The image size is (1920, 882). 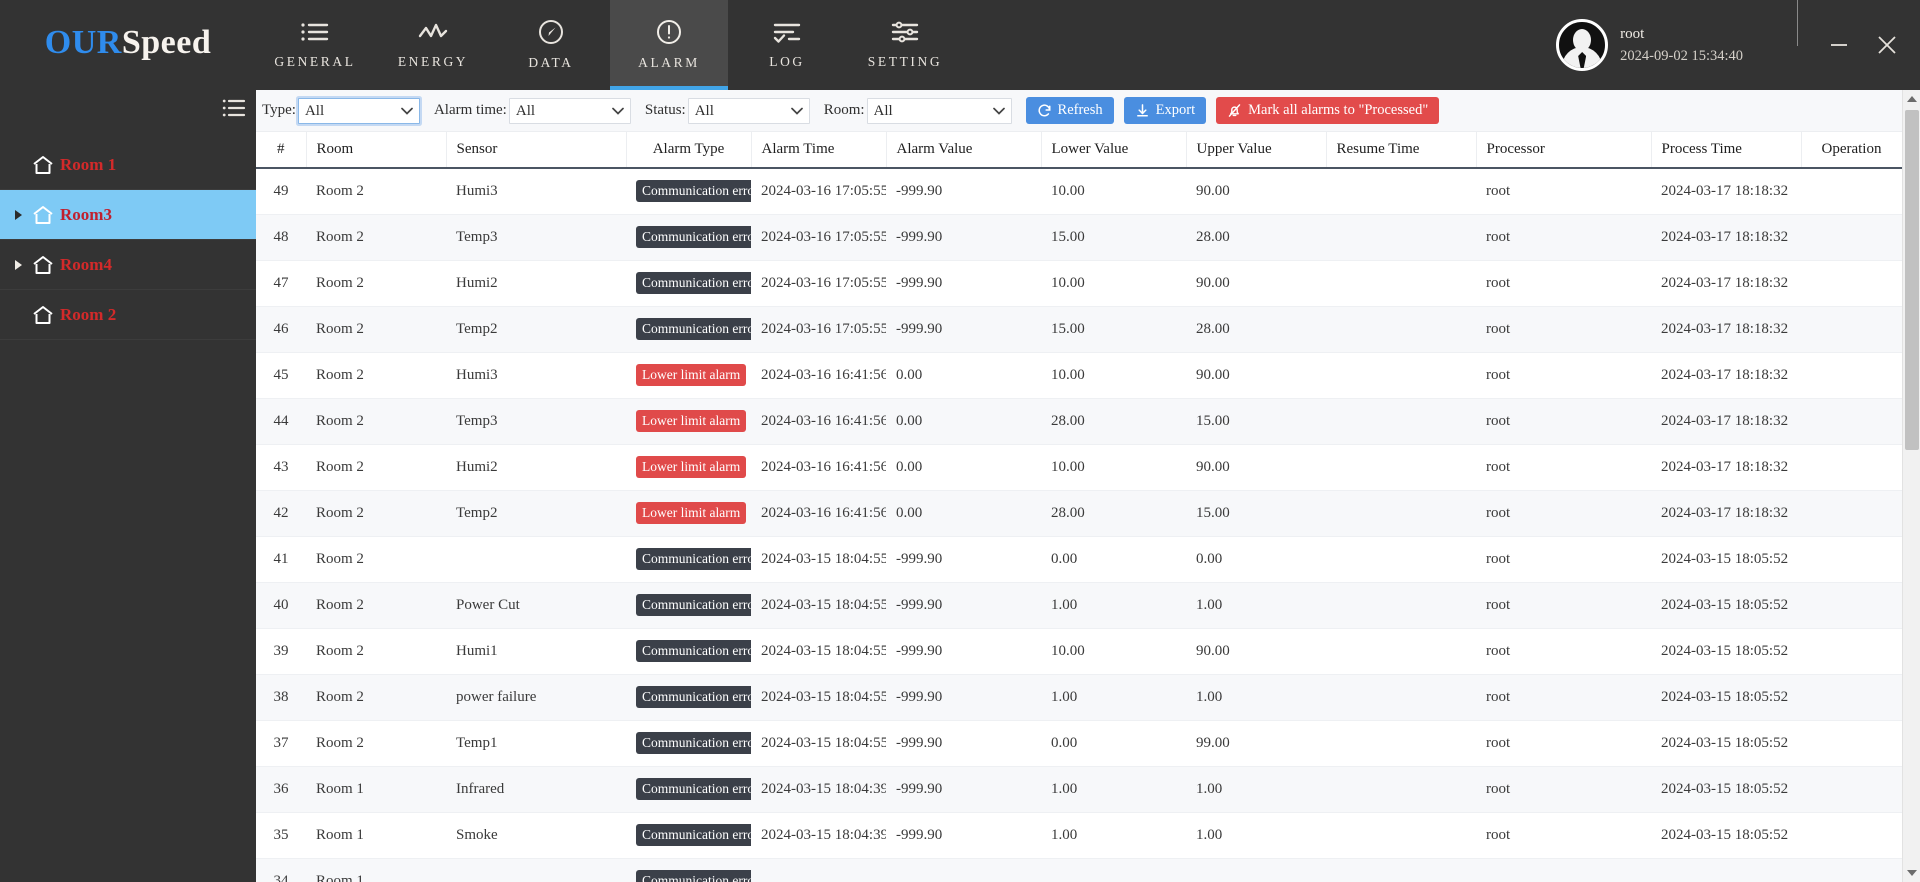 I want to click on row-cell-processor: root, so click(x=1563, y=237).